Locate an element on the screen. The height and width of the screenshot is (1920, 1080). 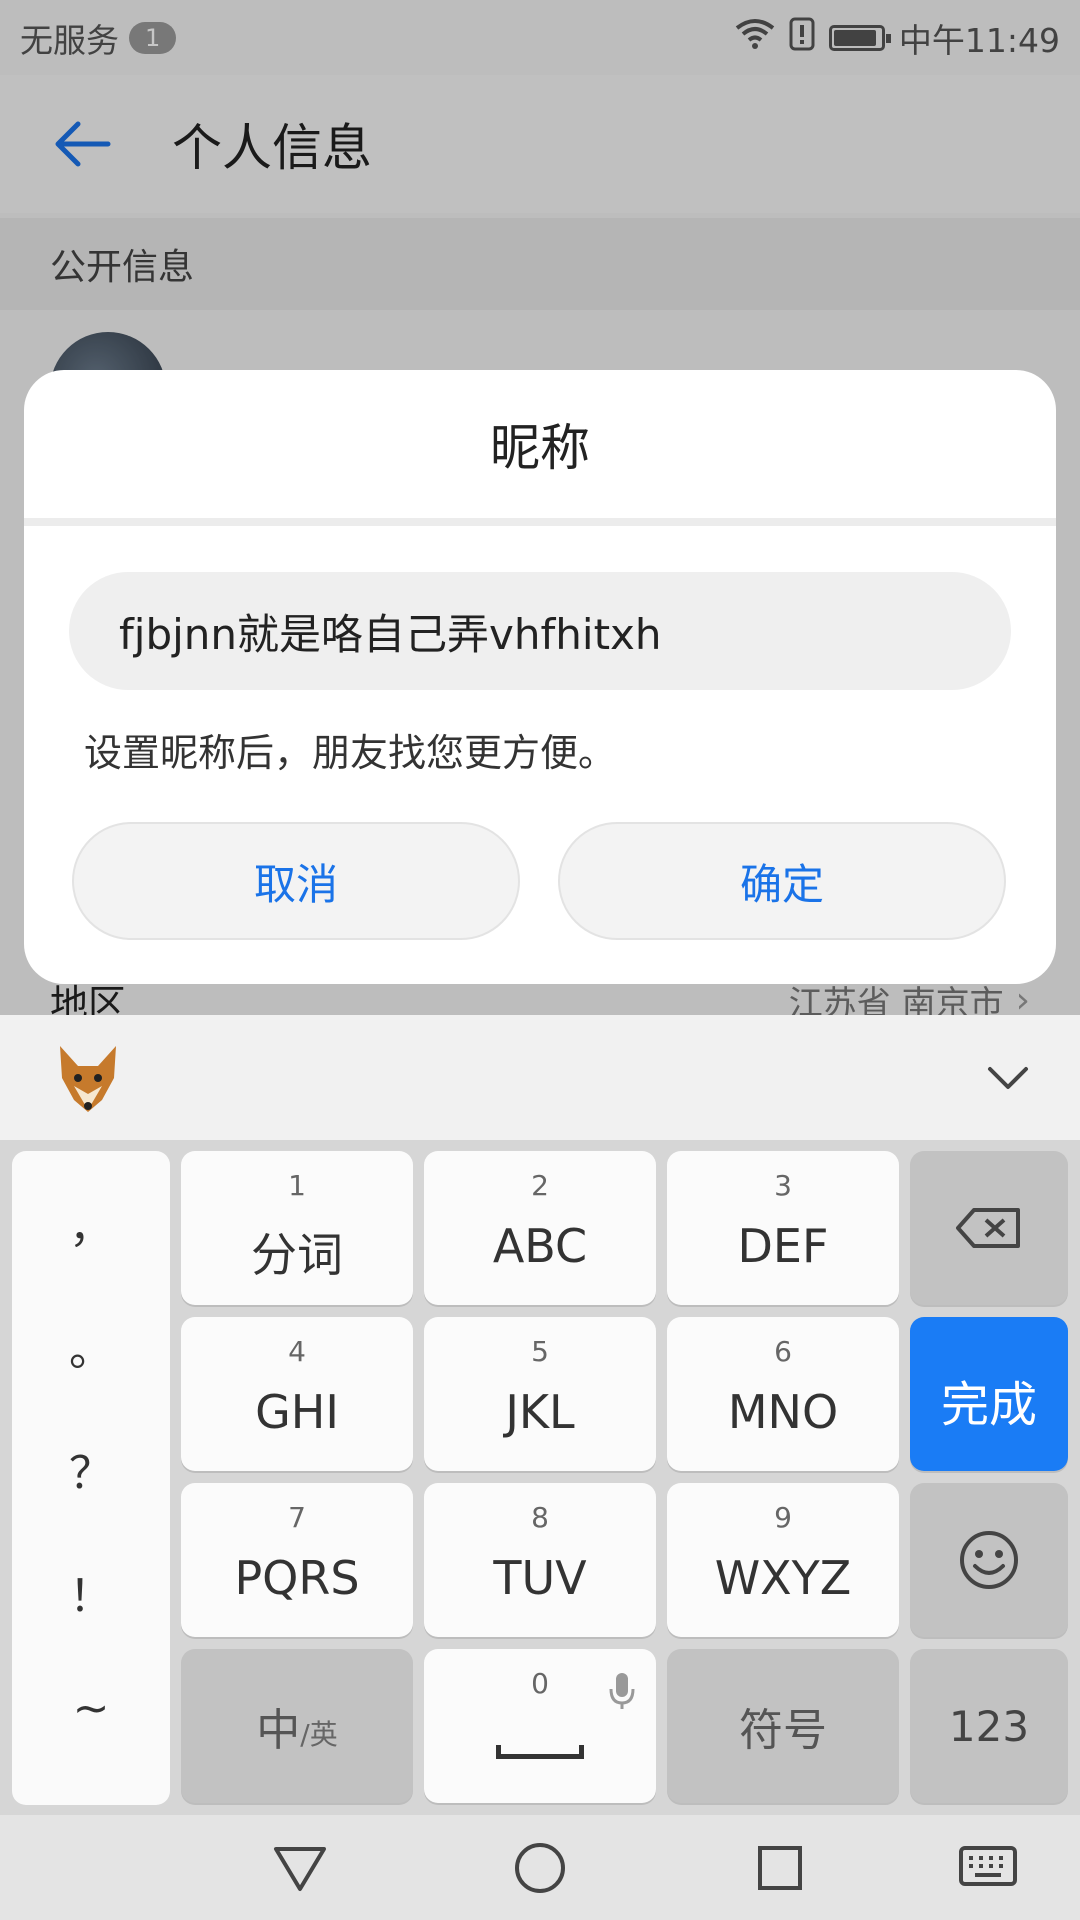
smiley-icon is located at coordinates (989, 1560).